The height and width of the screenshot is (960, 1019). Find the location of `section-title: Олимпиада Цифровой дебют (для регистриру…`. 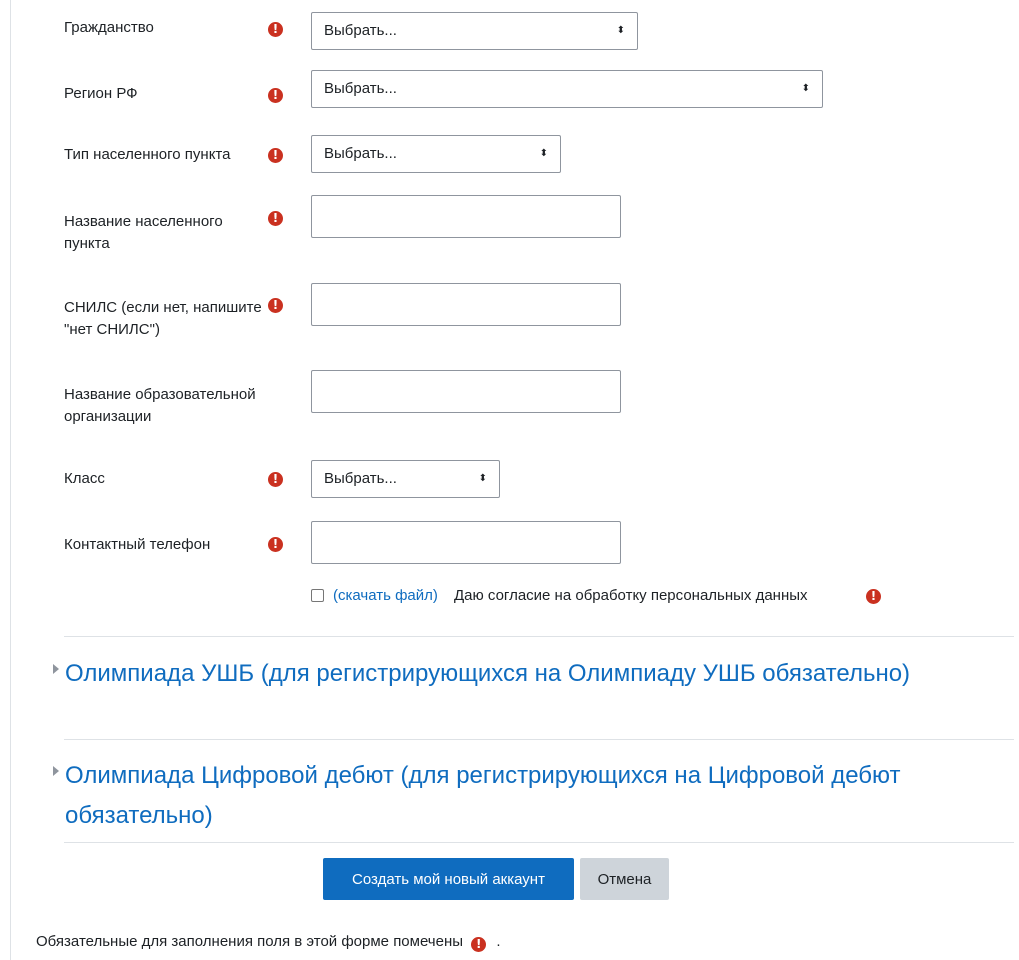

section-title: Олимпиада Цифровой дебют (для регистриру… is located at coordinates (510, 796).